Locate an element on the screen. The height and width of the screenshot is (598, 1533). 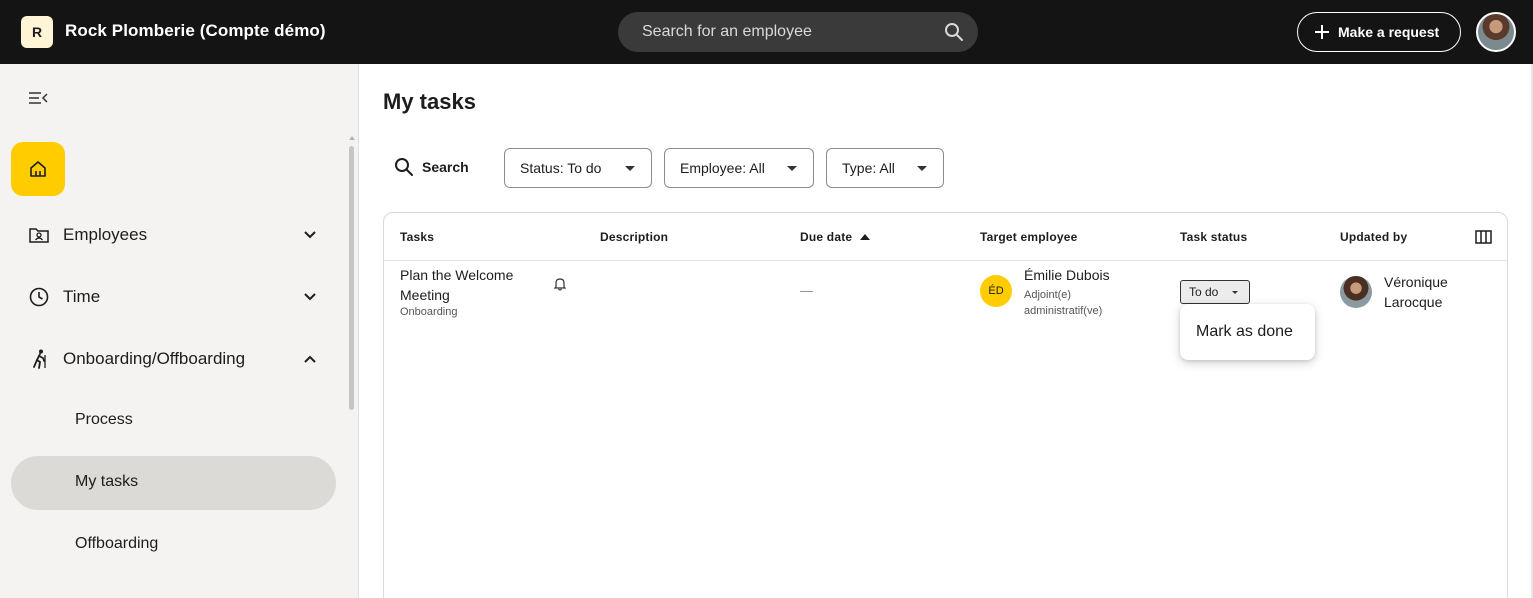
bell-icon is located at coordinates (560, 284).